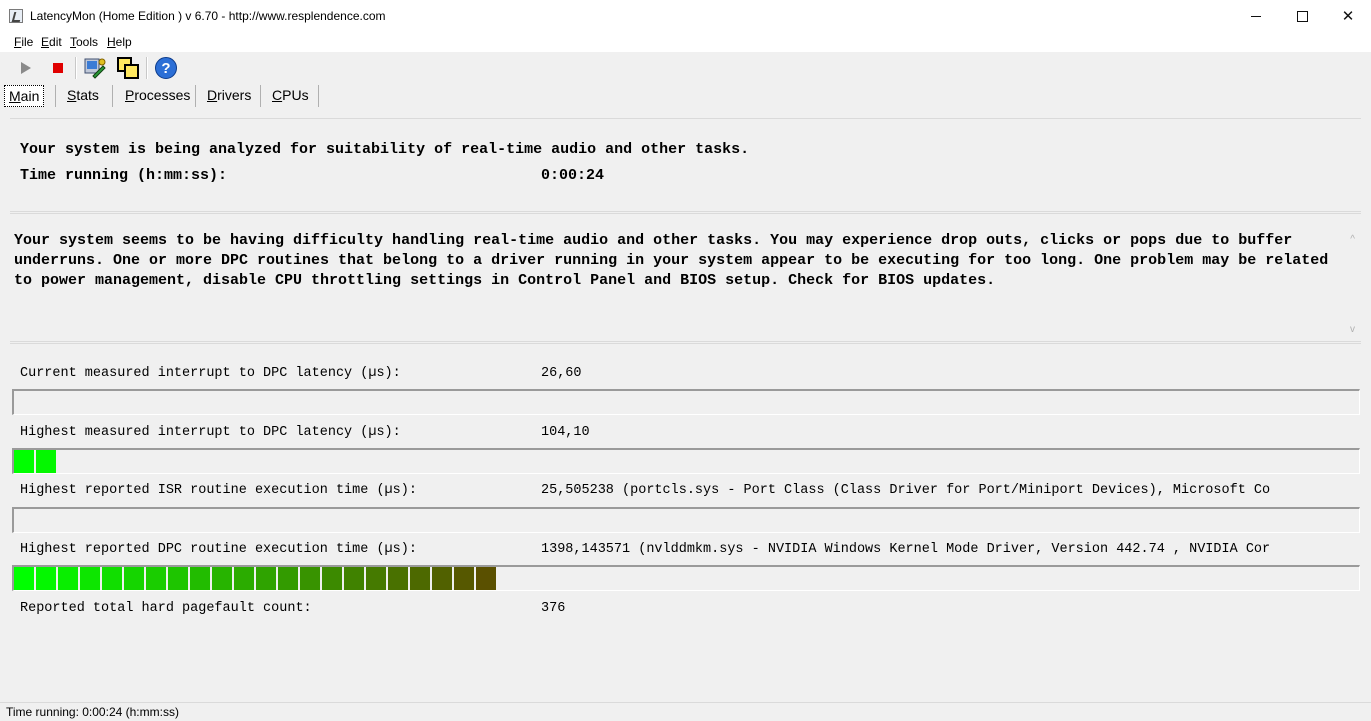  Describe the element at coordinates (553, 608) in the screenshot. I see `hard-pagefault-count-value: 376` at that location.